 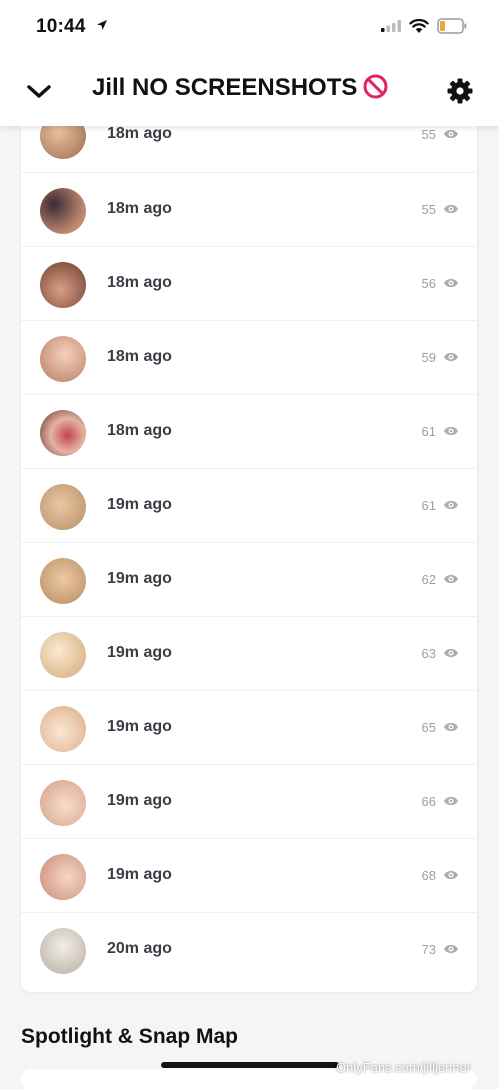 I want to click on view-count: 59, so click(x=428, y=357).